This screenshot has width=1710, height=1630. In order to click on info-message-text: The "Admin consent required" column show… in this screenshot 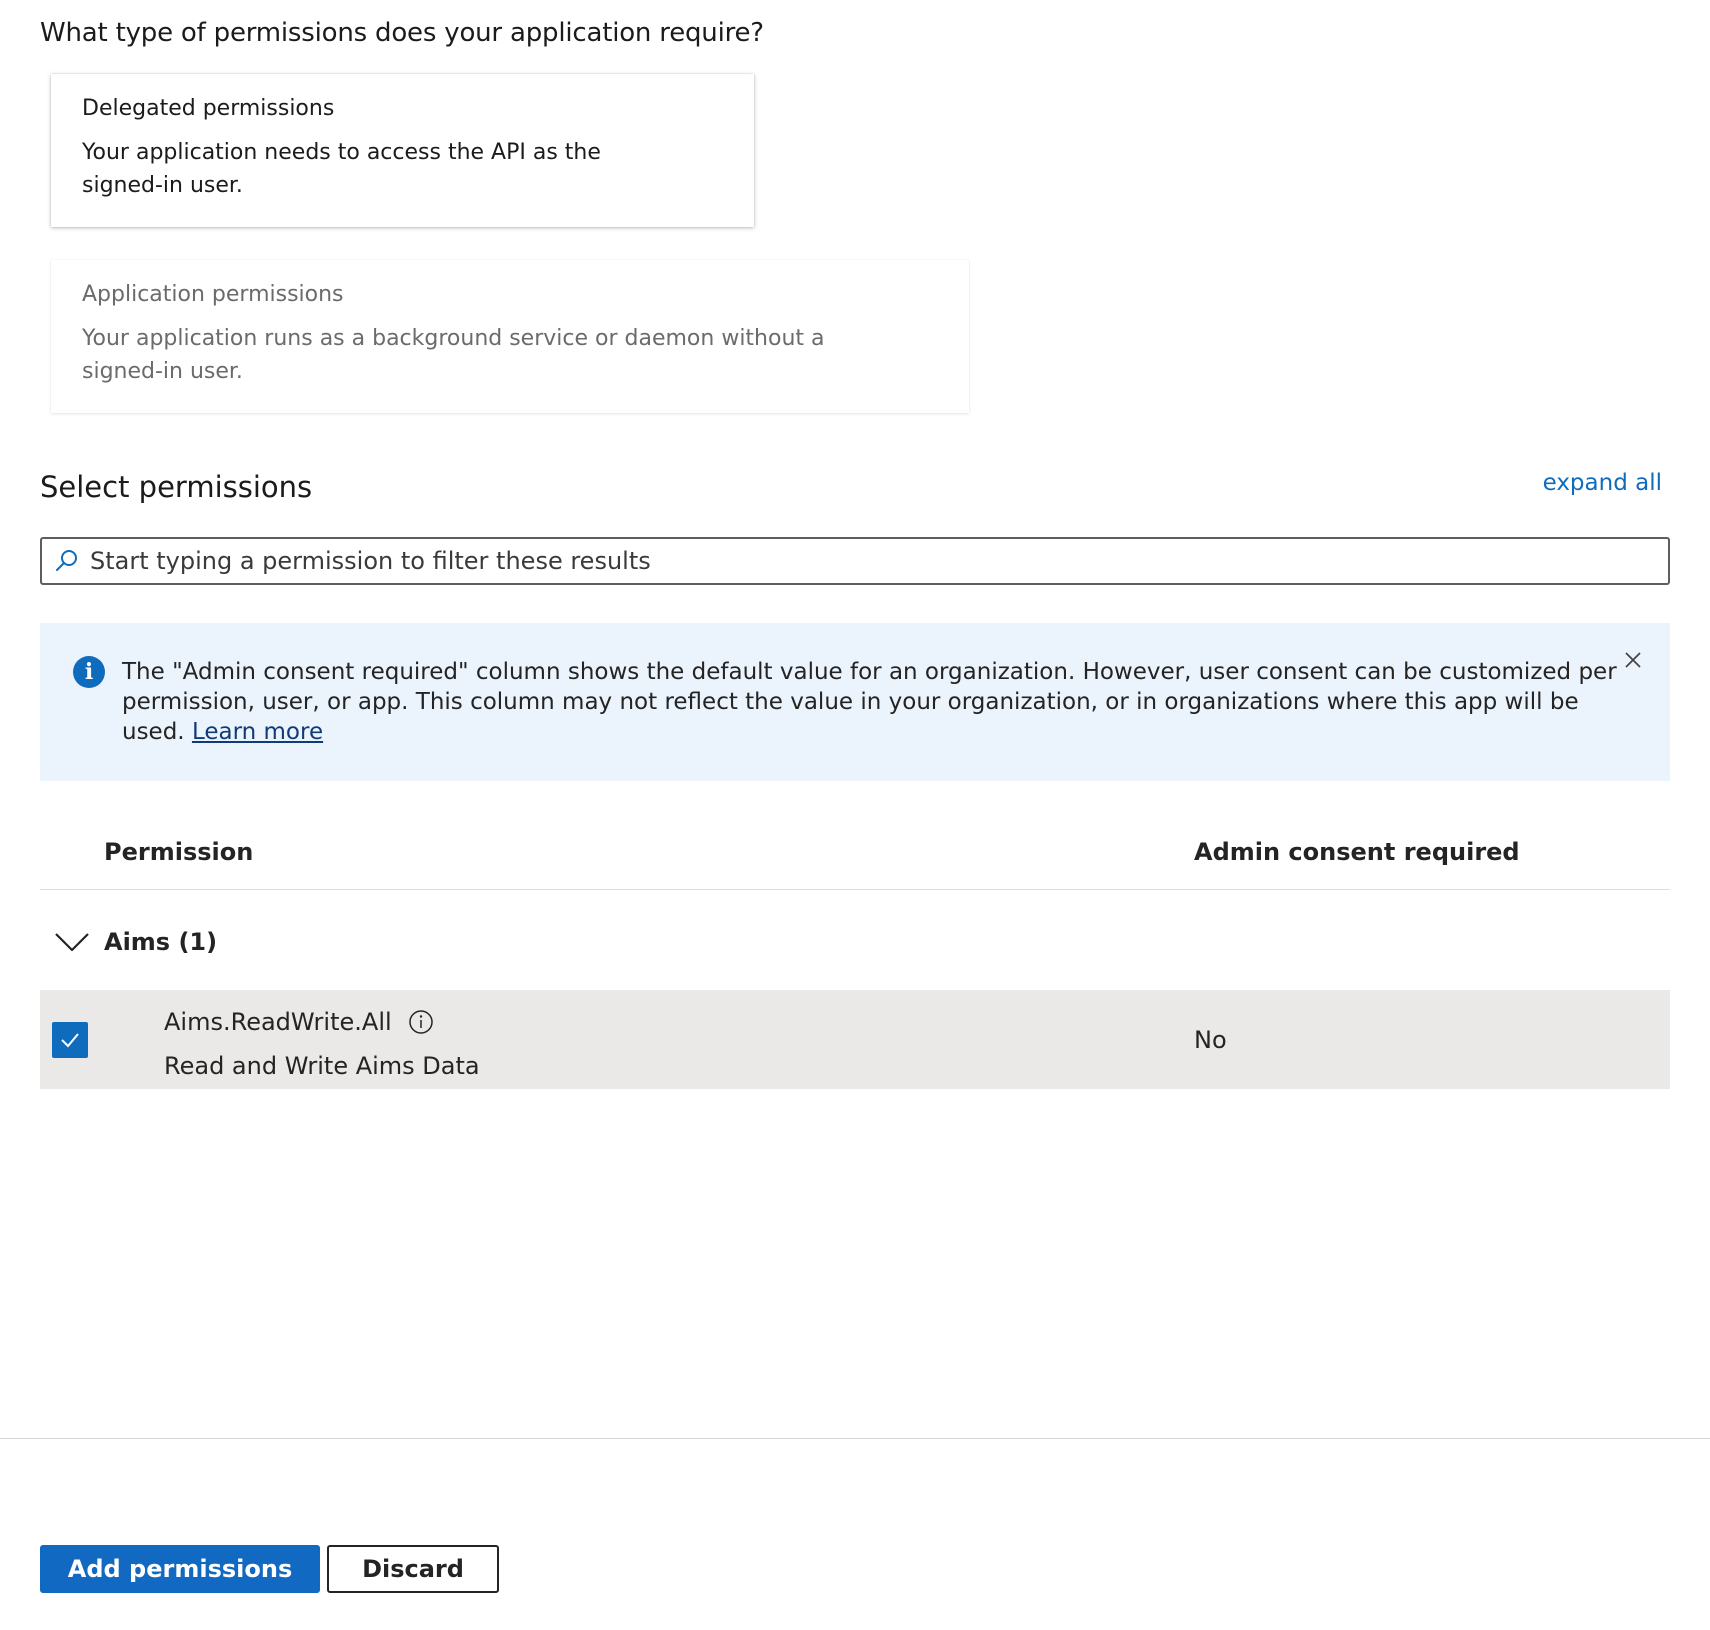, I will do `click(869, 702)`.